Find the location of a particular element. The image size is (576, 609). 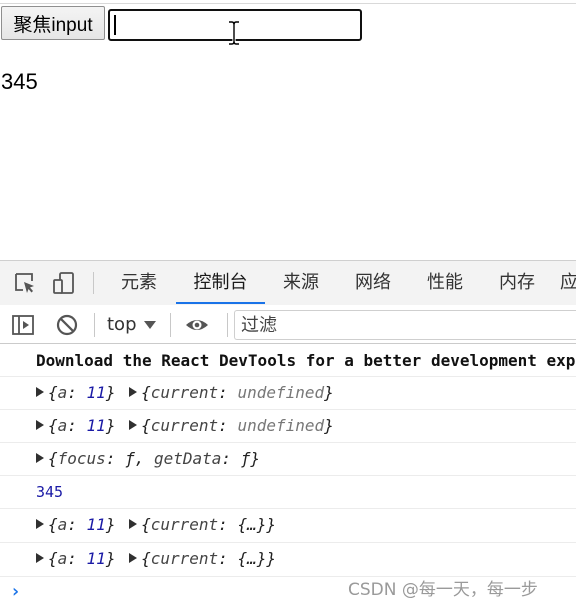

eye-icon is located at coordinates (197, 325).